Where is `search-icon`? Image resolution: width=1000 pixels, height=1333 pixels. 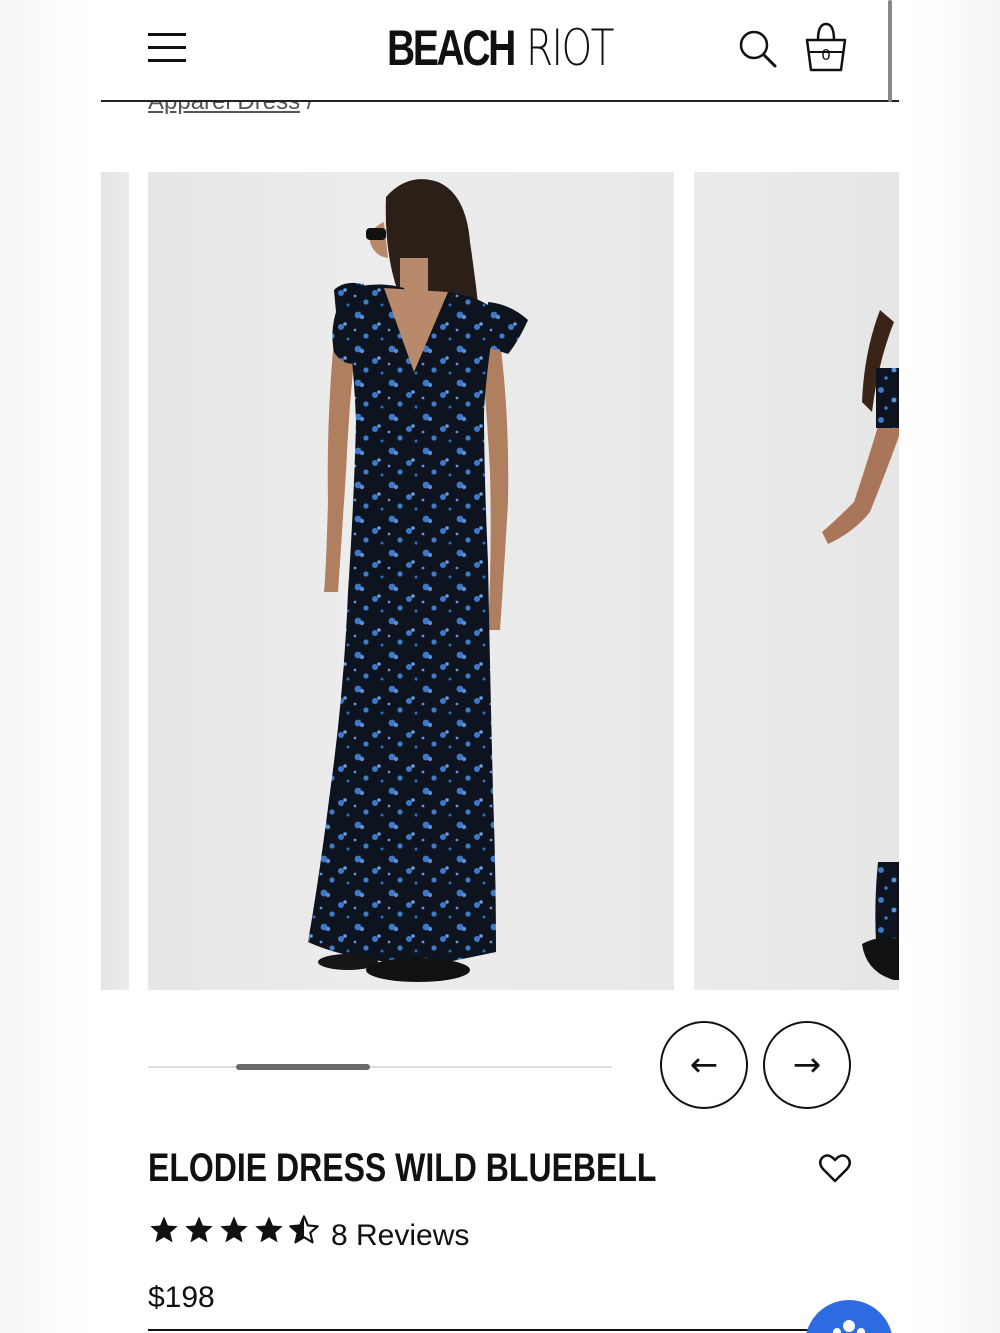 search-icon is located at coordinates (757, 48).